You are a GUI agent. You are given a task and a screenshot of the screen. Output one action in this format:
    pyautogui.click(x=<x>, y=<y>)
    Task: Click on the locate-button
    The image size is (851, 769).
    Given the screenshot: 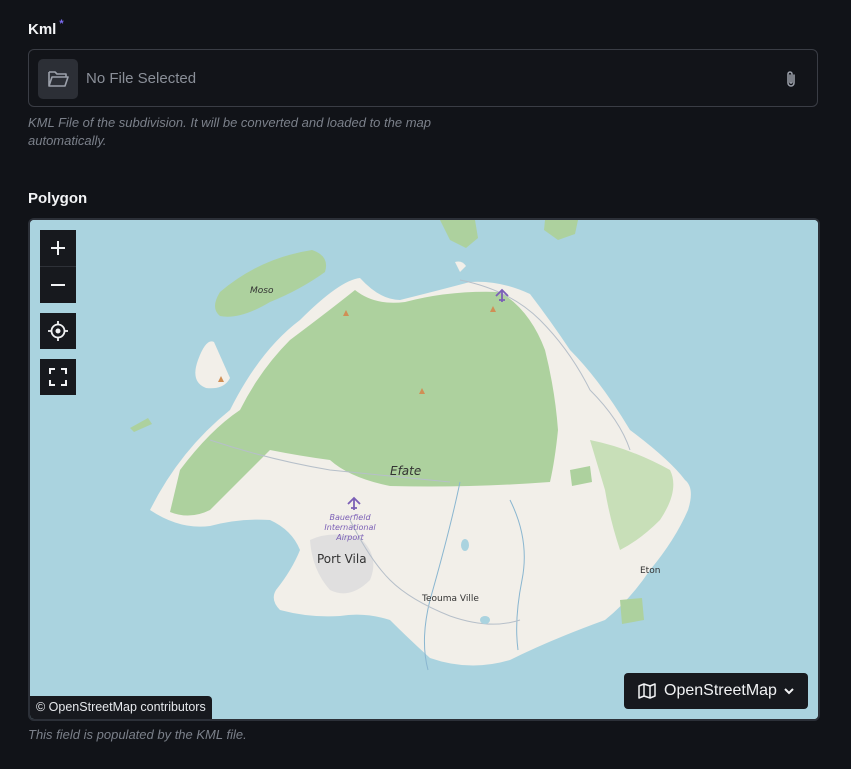 What is the action you would take?
    pyautogui.click(x=58, y=331)
    